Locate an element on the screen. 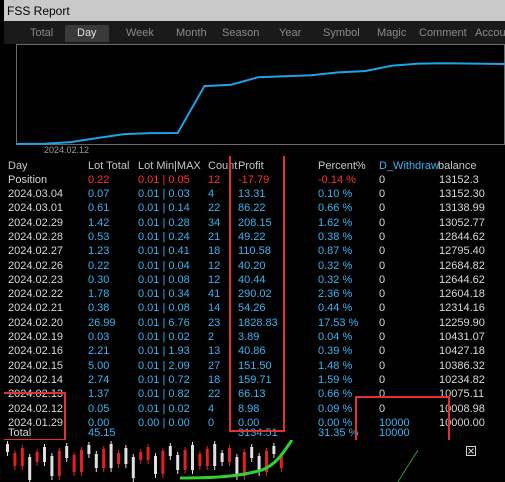 The image size is (505, 482). cell-day: 2024.02.12 is located at coordinates (36, 408).